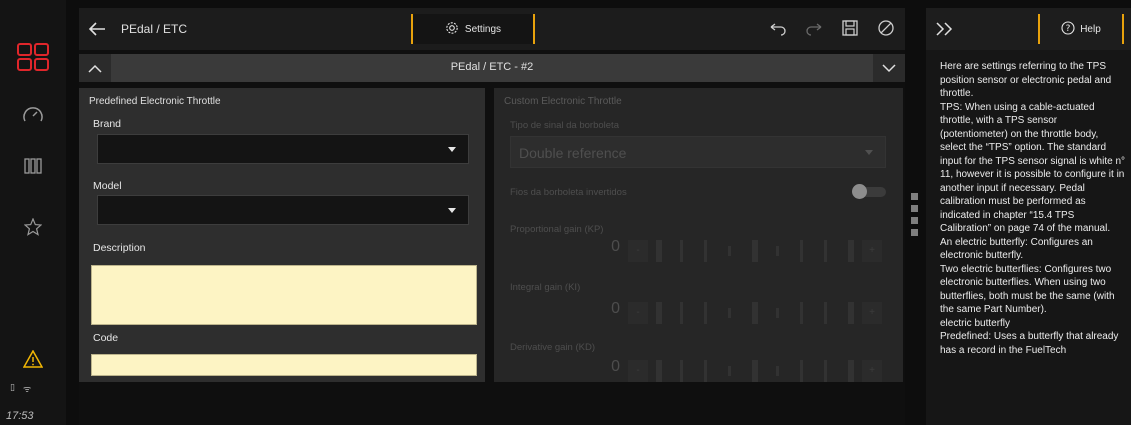 The height and width of the screenshot is (425, 1131). What do you see at coordinates (33, 212) in the screenshot?
I see `left-rail: ▯ ᯤ 17:53` at bounding box center [33, 212].